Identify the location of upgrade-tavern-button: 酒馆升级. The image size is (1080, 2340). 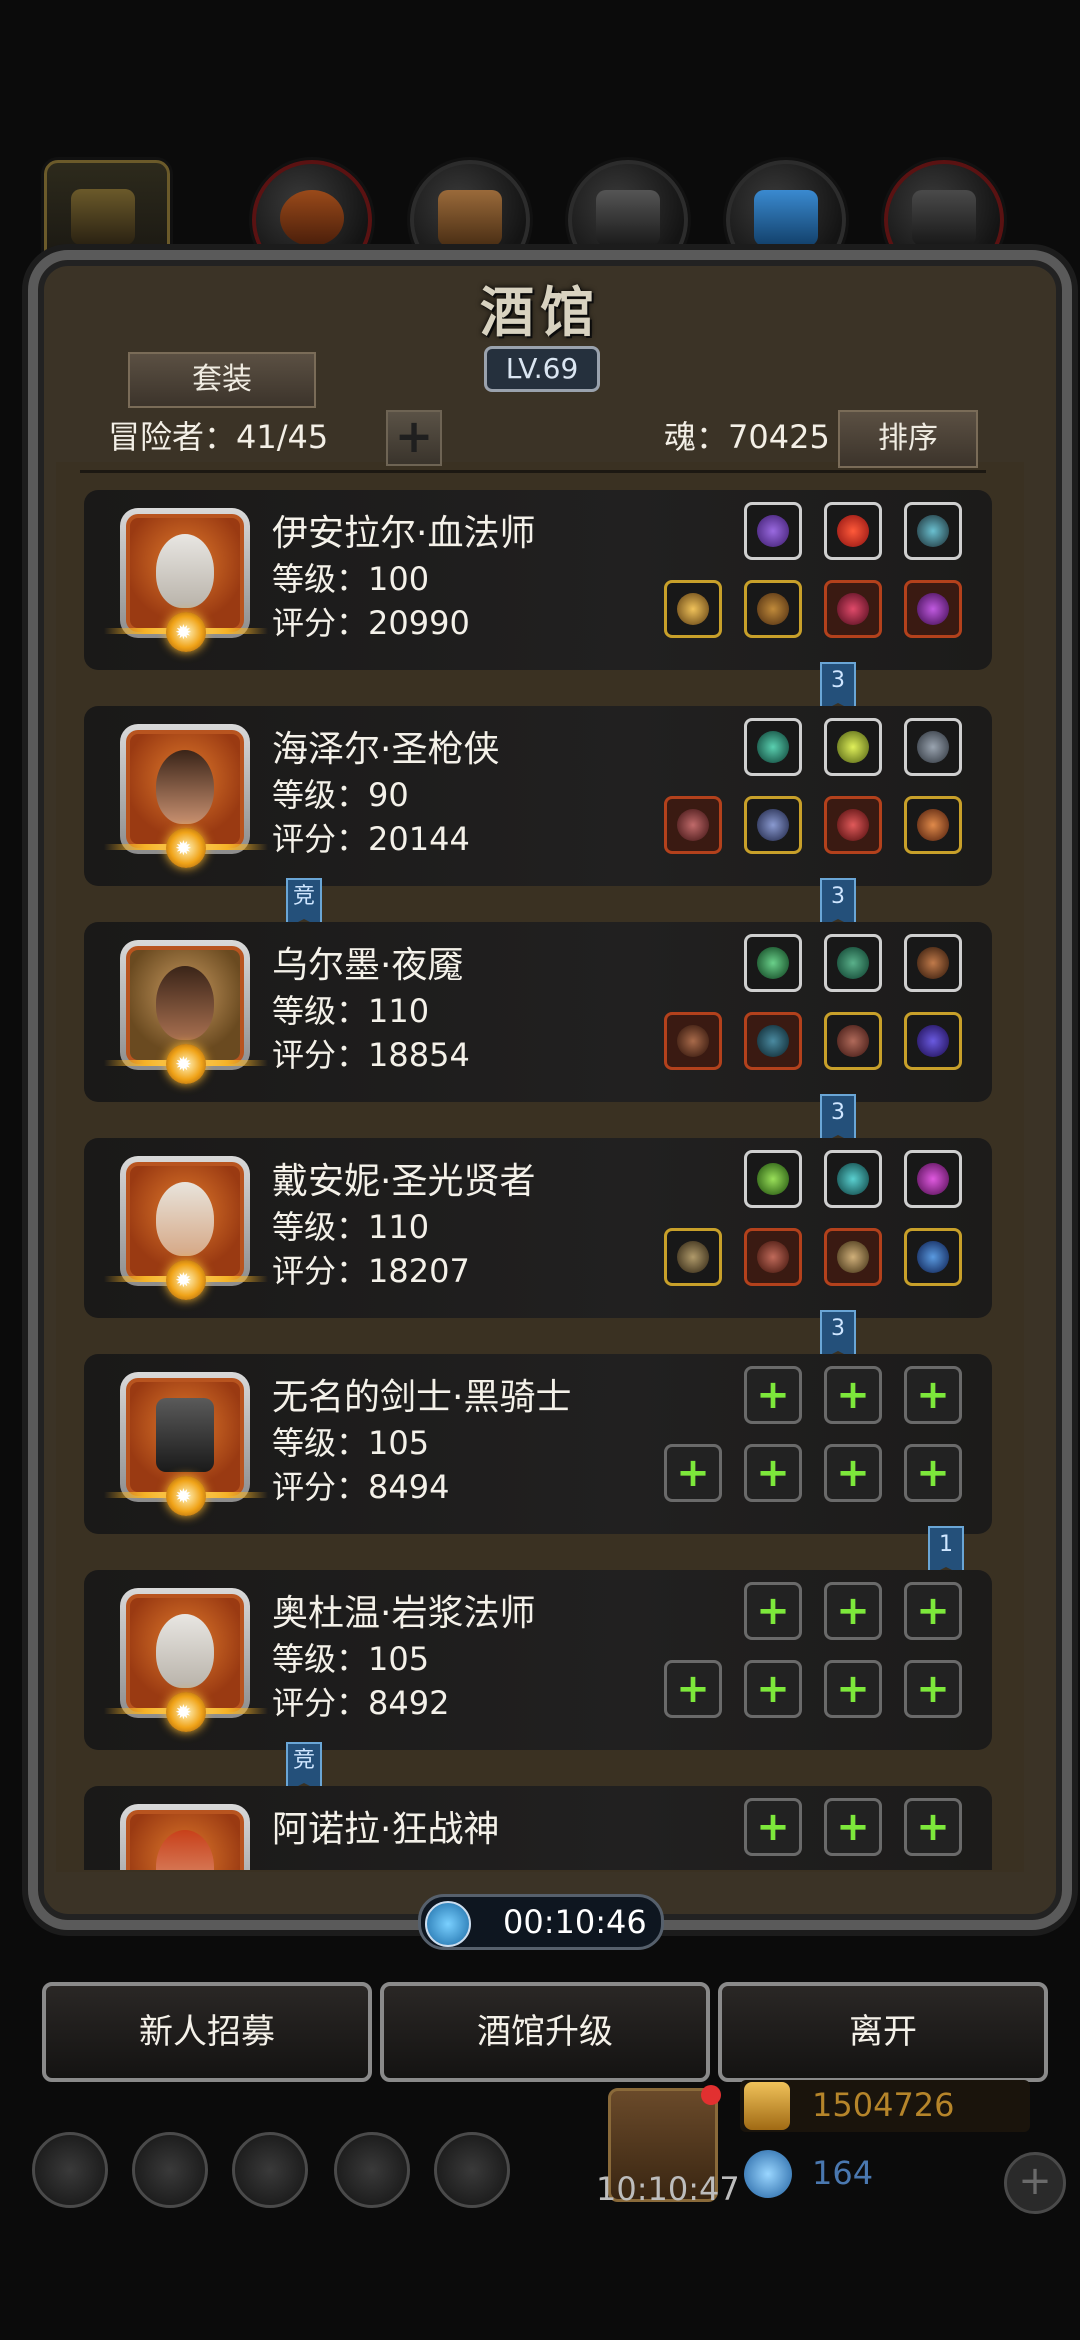
(545, 2032).